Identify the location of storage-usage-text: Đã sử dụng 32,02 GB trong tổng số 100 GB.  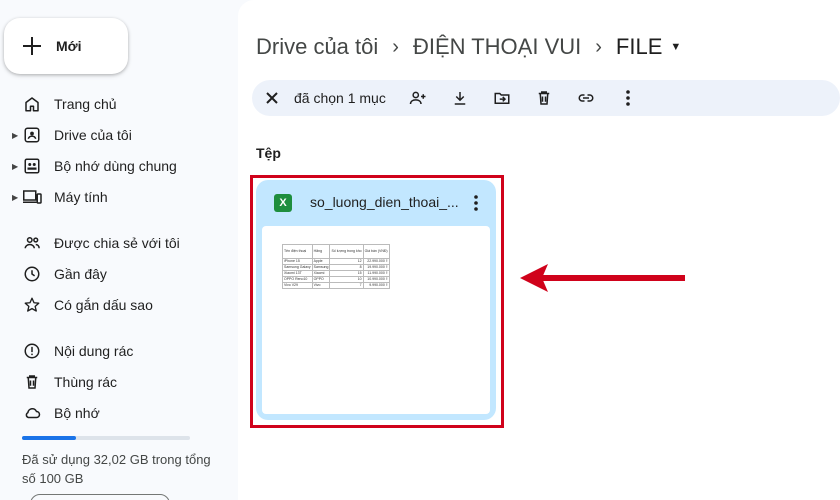
(116, 469).